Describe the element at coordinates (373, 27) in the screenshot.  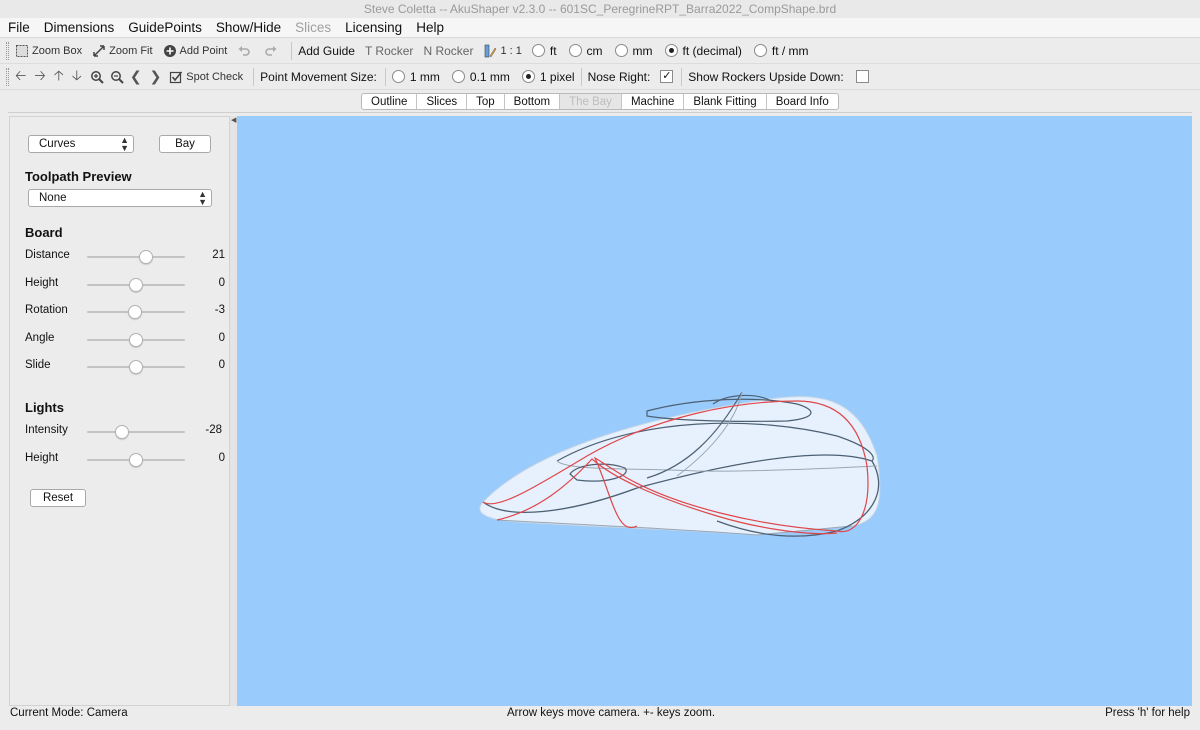
I see `menu-licensing: Licensing` at that location.